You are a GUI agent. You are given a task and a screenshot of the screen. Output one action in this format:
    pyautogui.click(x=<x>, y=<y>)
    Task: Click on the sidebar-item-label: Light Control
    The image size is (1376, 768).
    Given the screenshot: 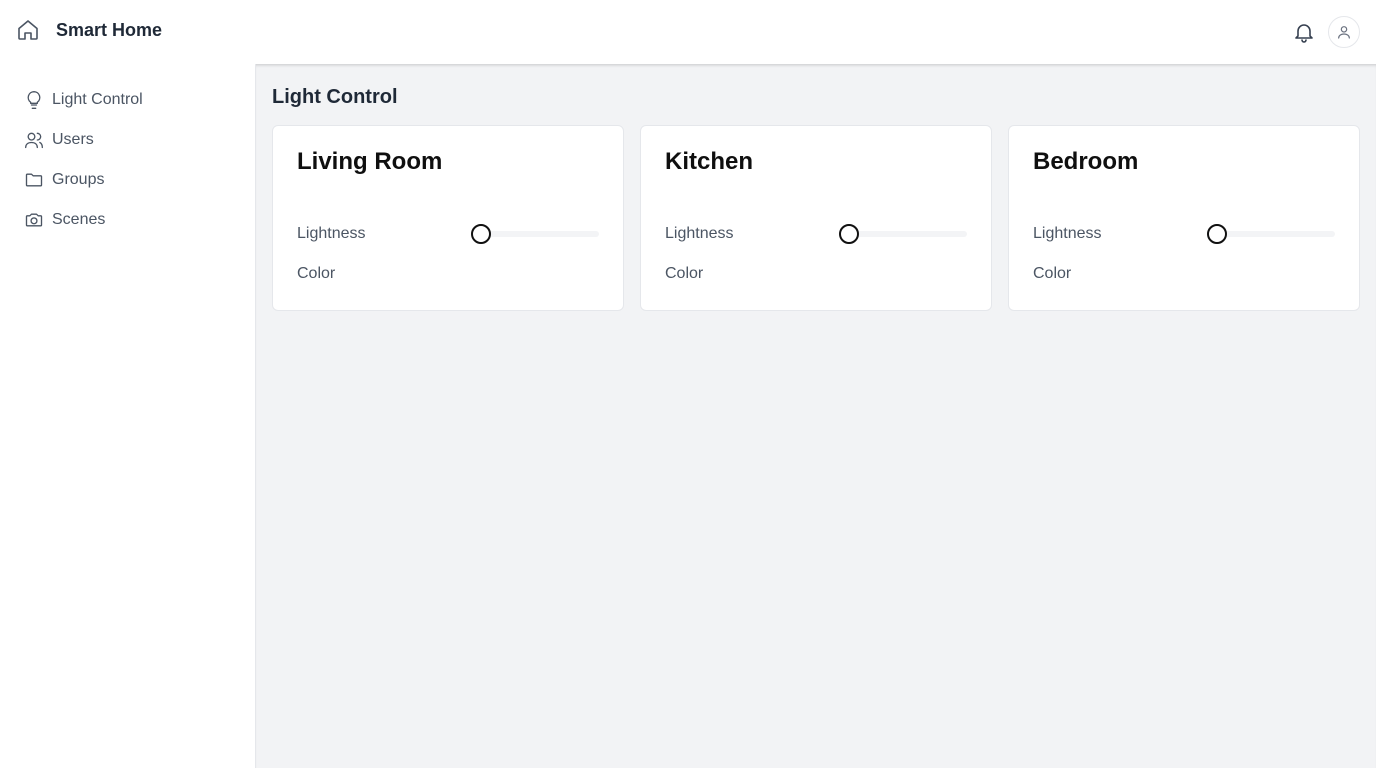 What is the action you would take?
    pyautogui.click(x=97, y=99)
    